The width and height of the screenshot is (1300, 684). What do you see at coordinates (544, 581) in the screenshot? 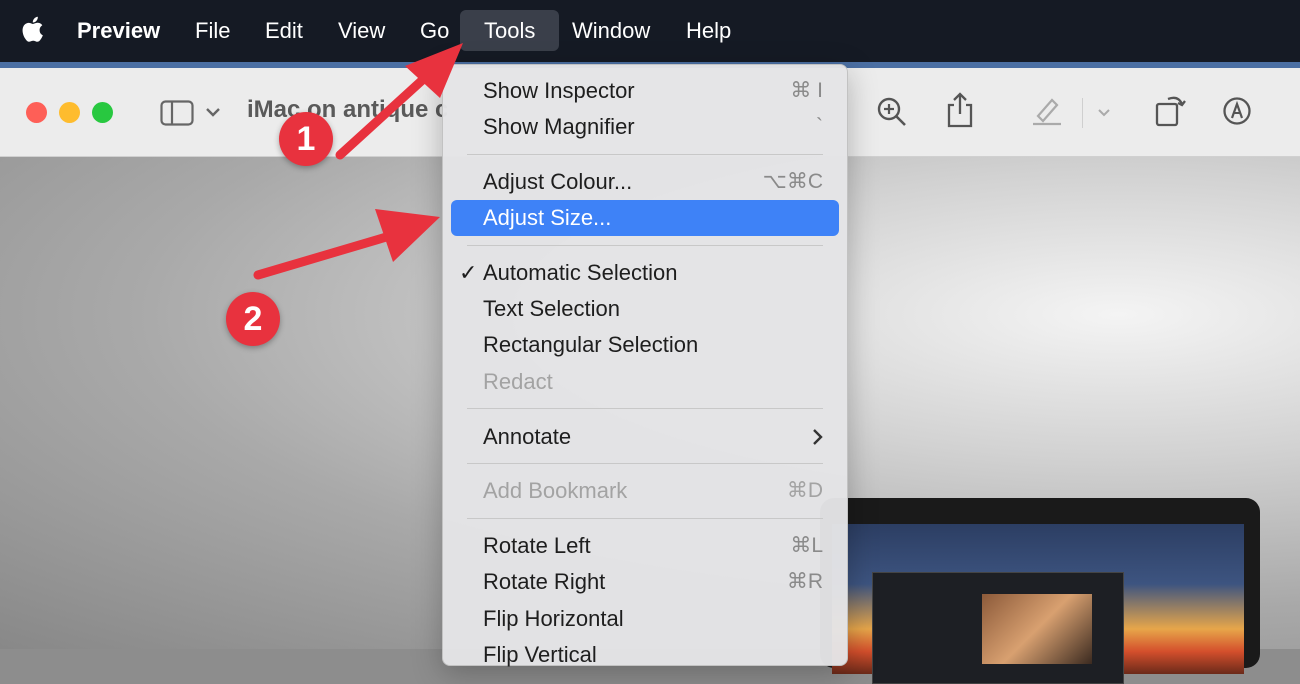
I see `menu-item-label: Rotate Right` at bounding box center [544, 581].